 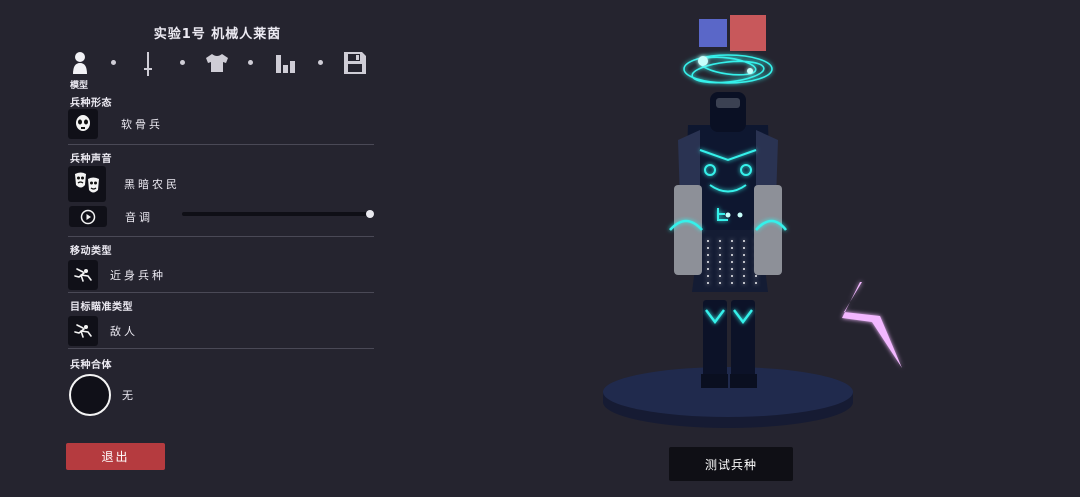 I want to click on bars-icon, so click(x=285, y=64).